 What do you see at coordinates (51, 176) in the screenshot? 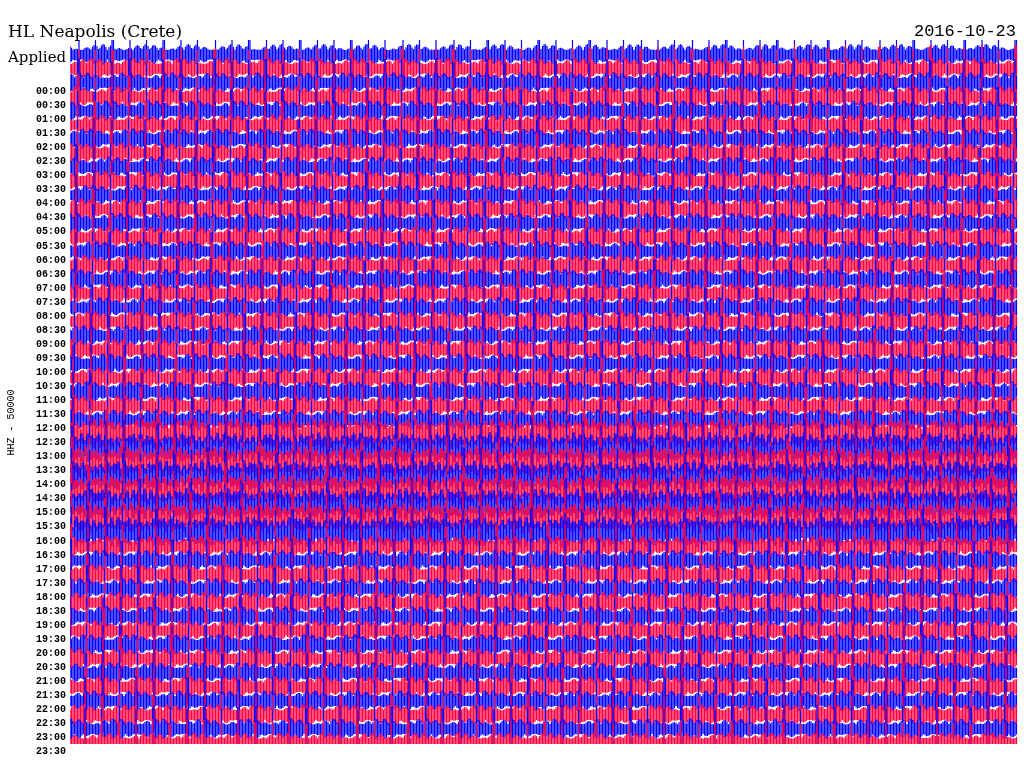
I see `time-label: 03:00` at bounding box center [51, 176].